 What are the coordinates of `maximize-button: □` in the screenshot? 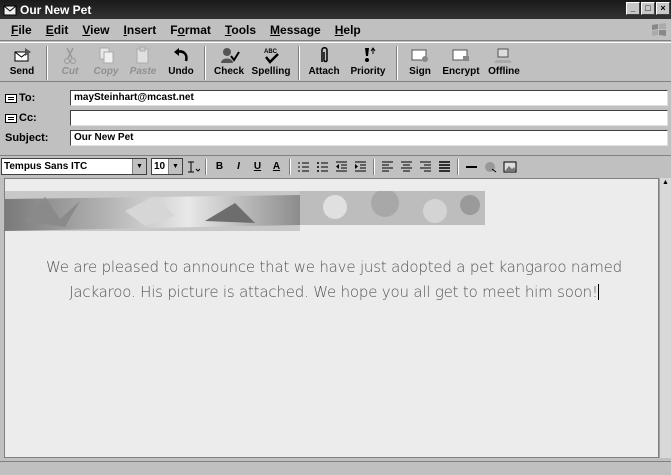 It's located at (648, 8).